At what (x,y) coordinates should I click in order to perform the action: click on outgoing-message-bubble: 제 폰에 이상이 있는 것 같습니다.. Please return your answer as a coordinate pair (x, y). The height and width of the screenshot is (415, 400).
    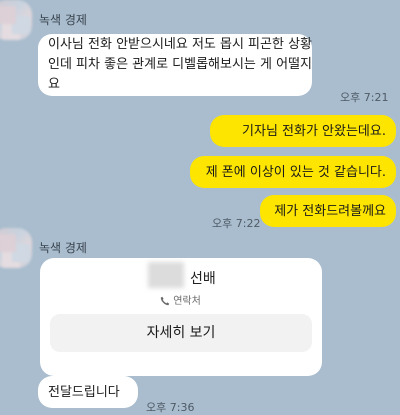
    Looking at the image, I should click on (293, 172).